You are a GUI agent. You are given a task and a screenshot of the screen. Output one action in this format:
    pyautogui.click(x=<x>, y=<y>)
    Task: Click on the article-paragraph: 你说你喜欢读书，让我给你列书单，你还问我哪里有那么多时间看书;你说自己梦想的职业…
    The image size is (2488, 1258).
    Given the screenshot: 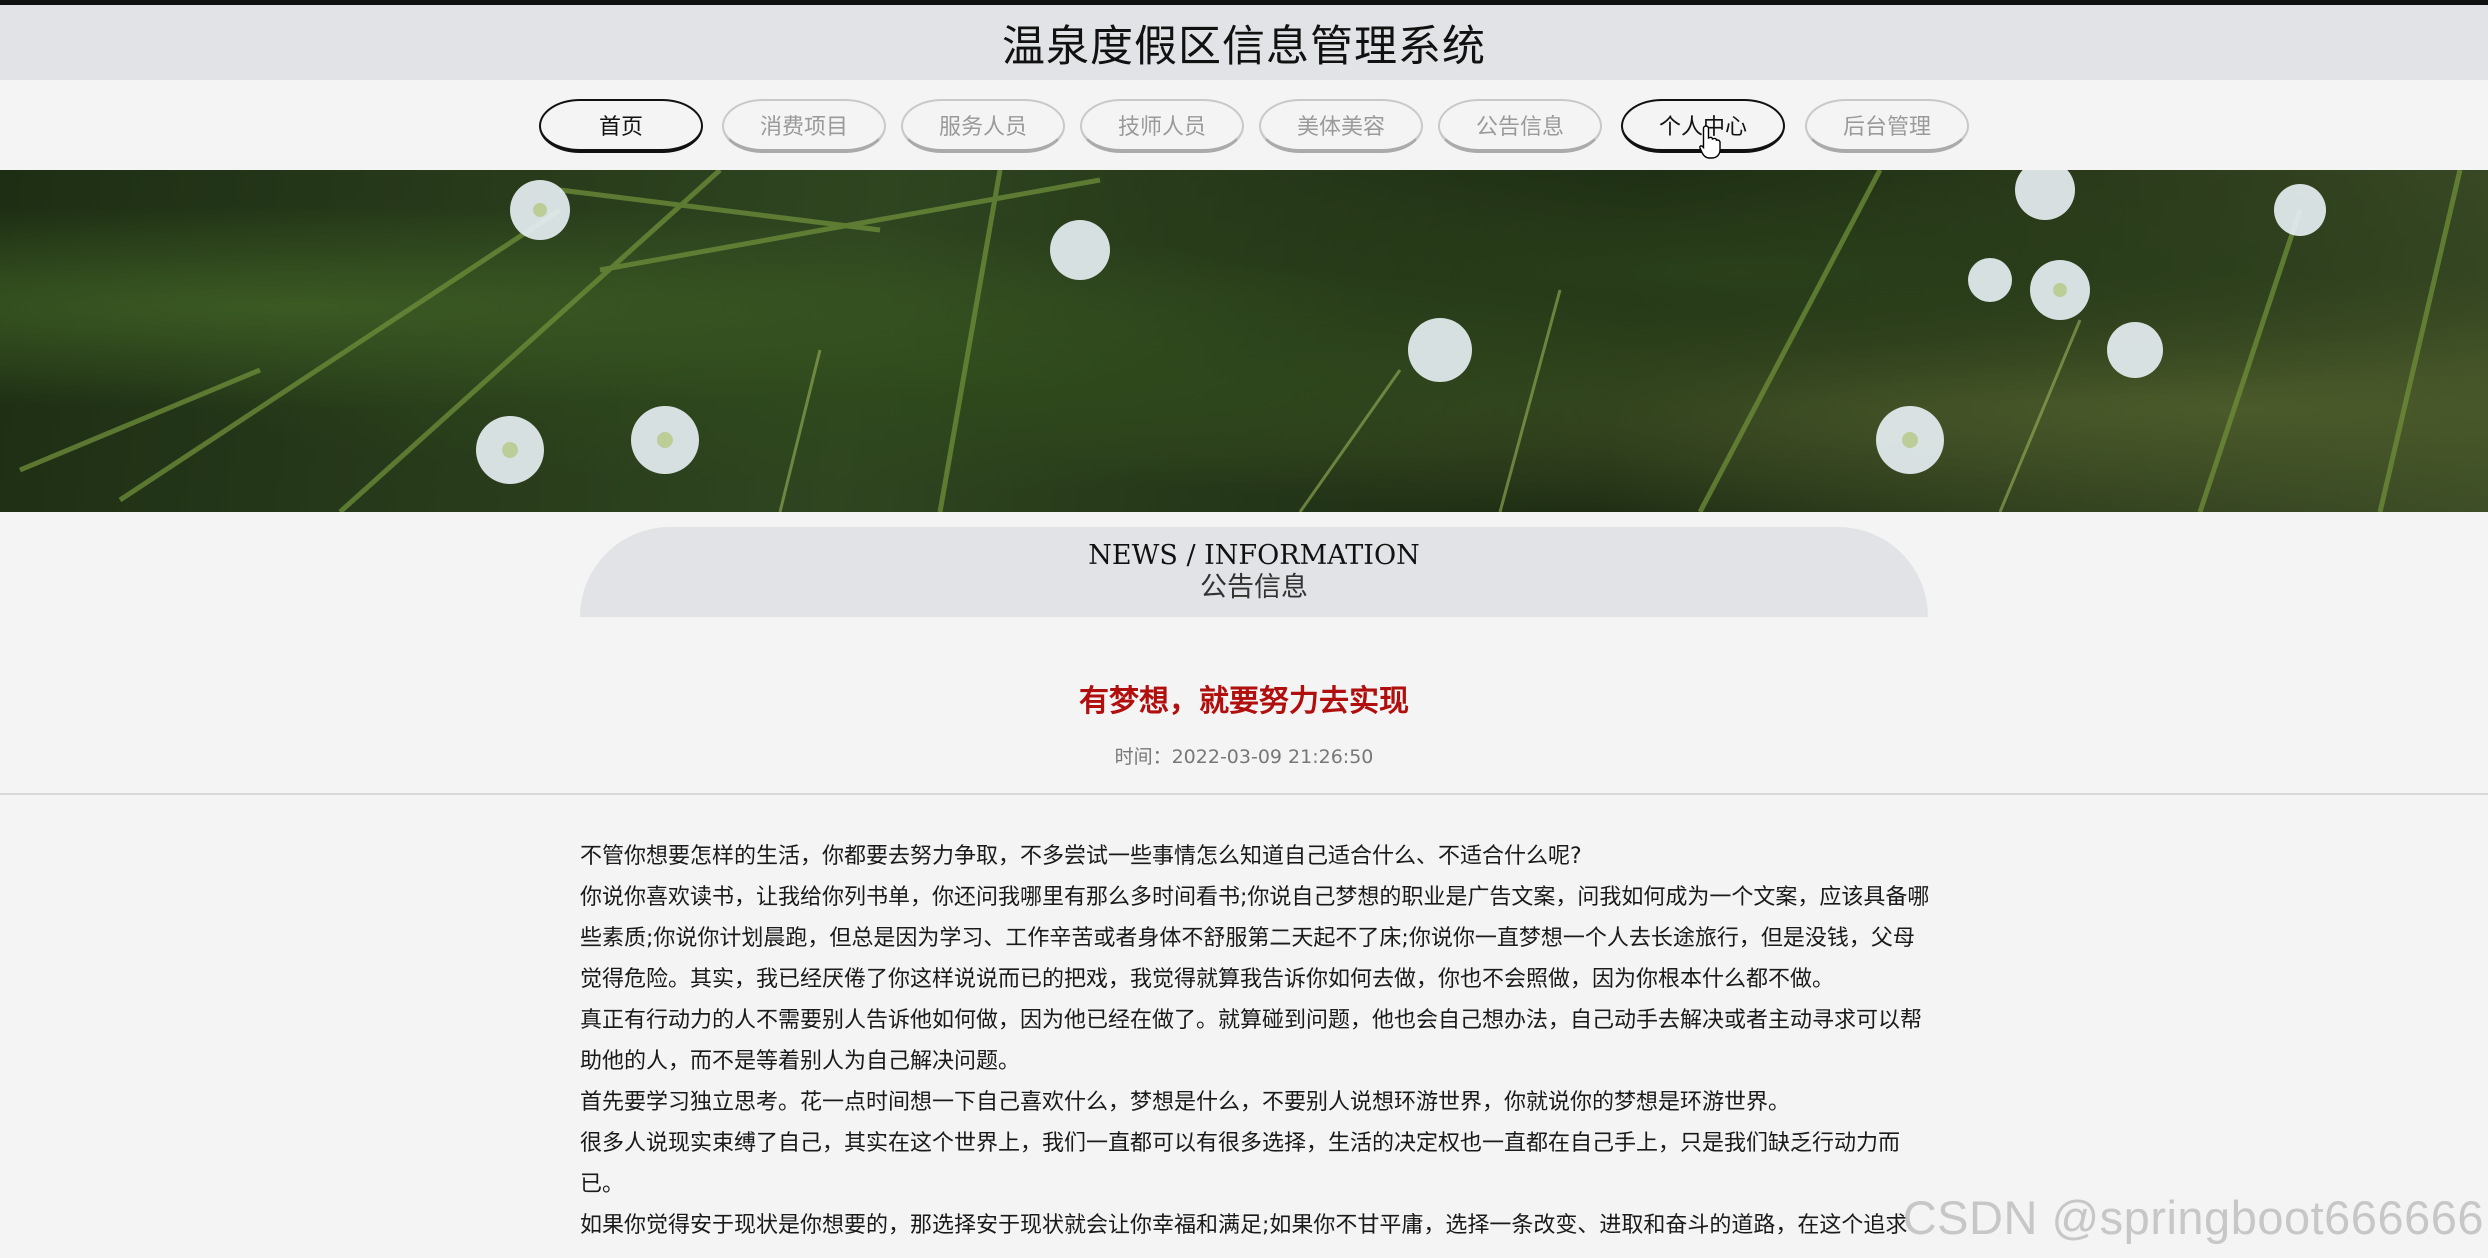 What is the action you would take?
    pyautogui.click(x=1255, y=938)
    